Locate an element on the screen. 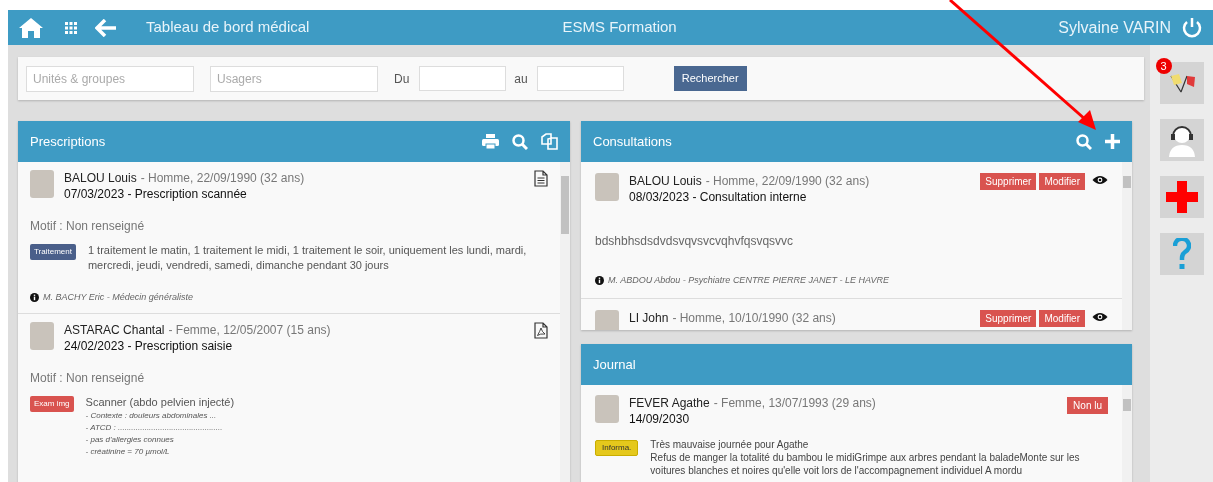 Image resolution: width=1213 pixels, height=482 pixels. patient-name: FEVER Agathe is located at coordinates (669, 403).